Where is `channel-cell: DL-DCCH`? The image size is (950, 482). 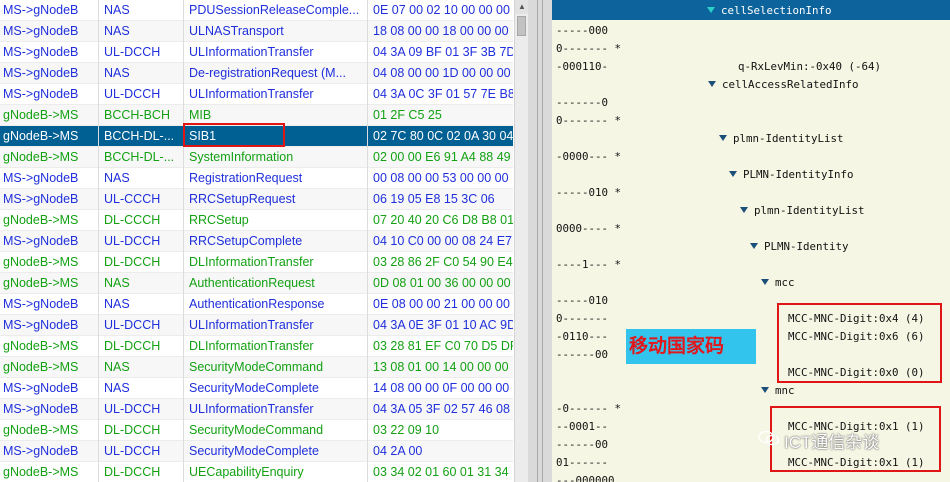
channel-cell: DL-DCCH is located at coordinates (132, 430).